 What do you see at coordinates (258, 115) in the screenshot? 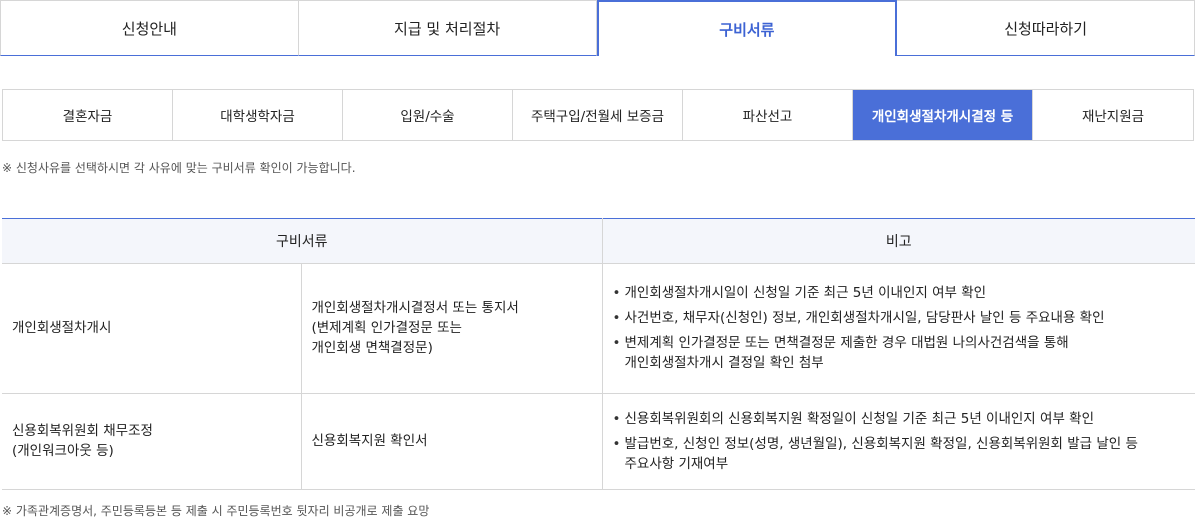
I see `reason-tab-tuition: 대학생학자금` at bounding box center [258, 115].